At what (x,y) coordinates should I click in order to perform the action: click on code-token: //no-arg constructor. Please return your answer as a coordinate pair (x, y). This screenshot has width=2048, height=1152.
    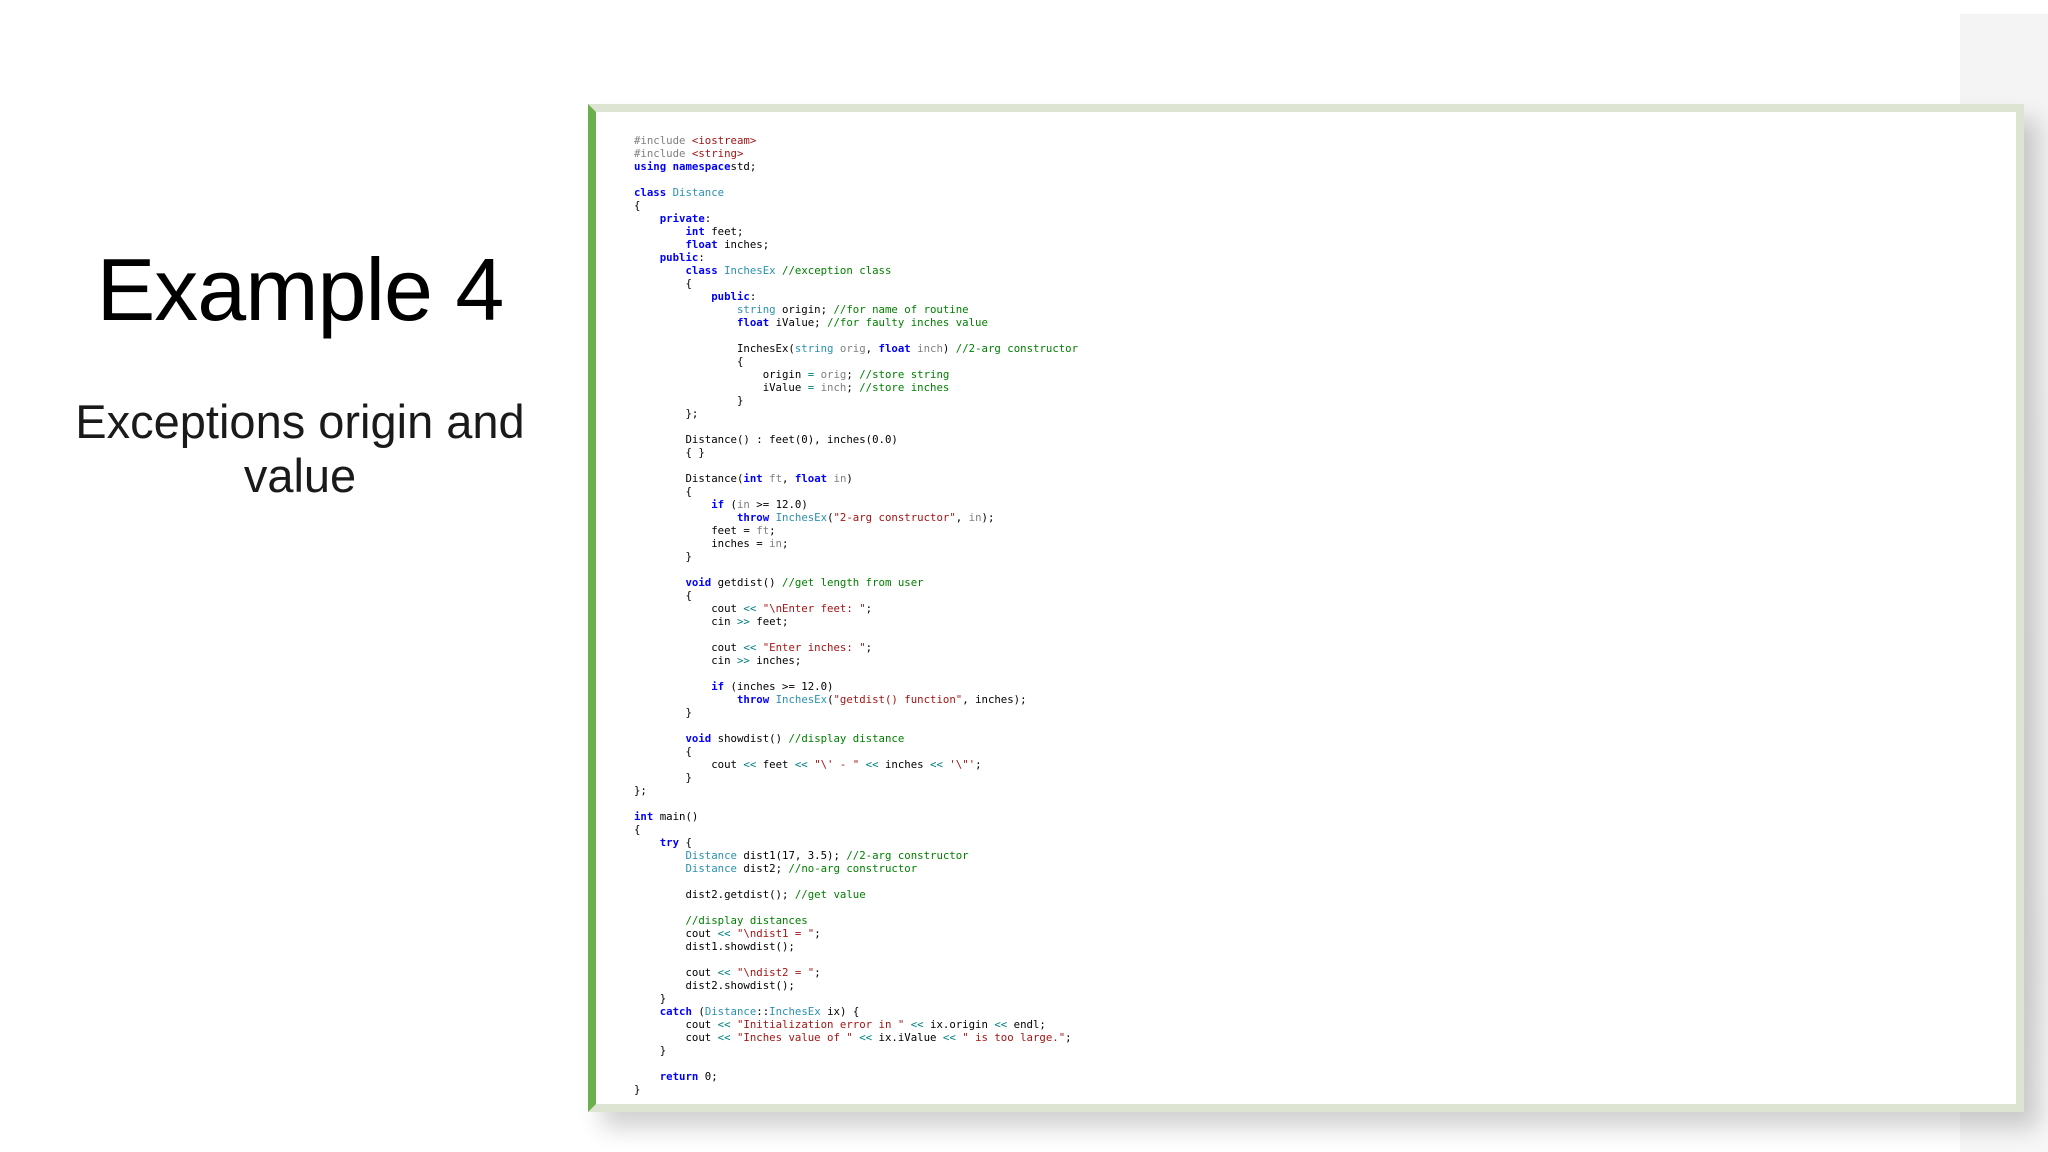
    Looking at the image, I should click on (853, 868).